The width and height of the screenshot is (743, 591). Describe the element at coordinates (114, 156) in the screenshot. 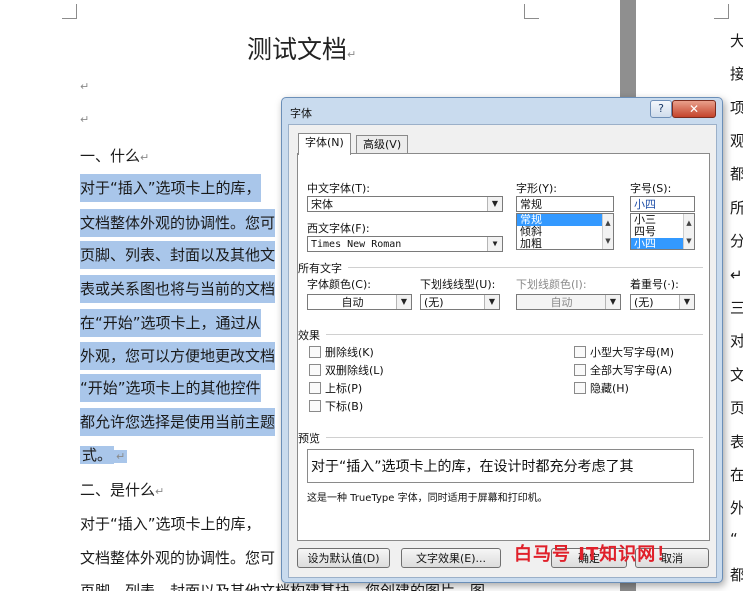

I see `heading-what: 一、什么↵` at that location.